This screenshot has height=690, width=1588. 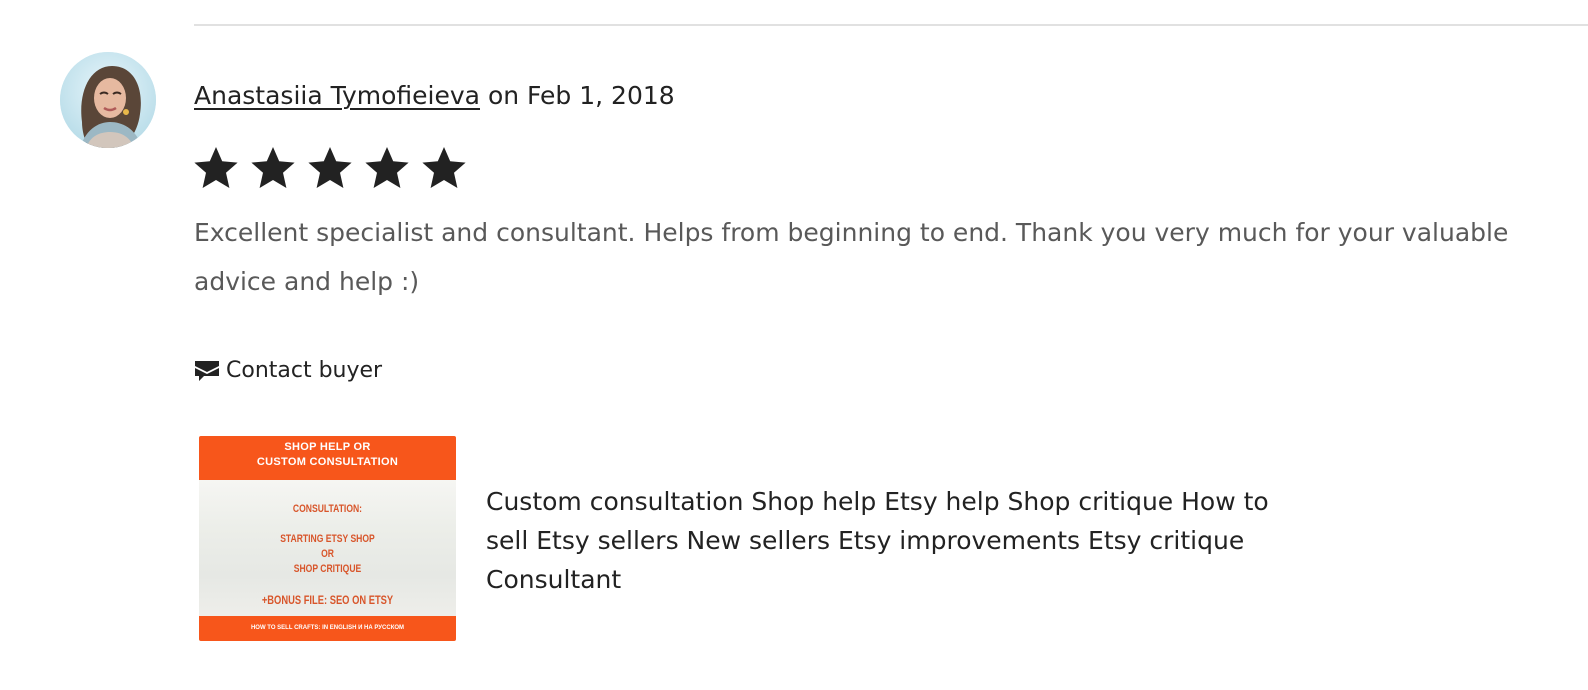 I want to click on thumbnail-header: SHOP HELP OR CUSTOM CONSULTATION, so click(x=327, y=458).